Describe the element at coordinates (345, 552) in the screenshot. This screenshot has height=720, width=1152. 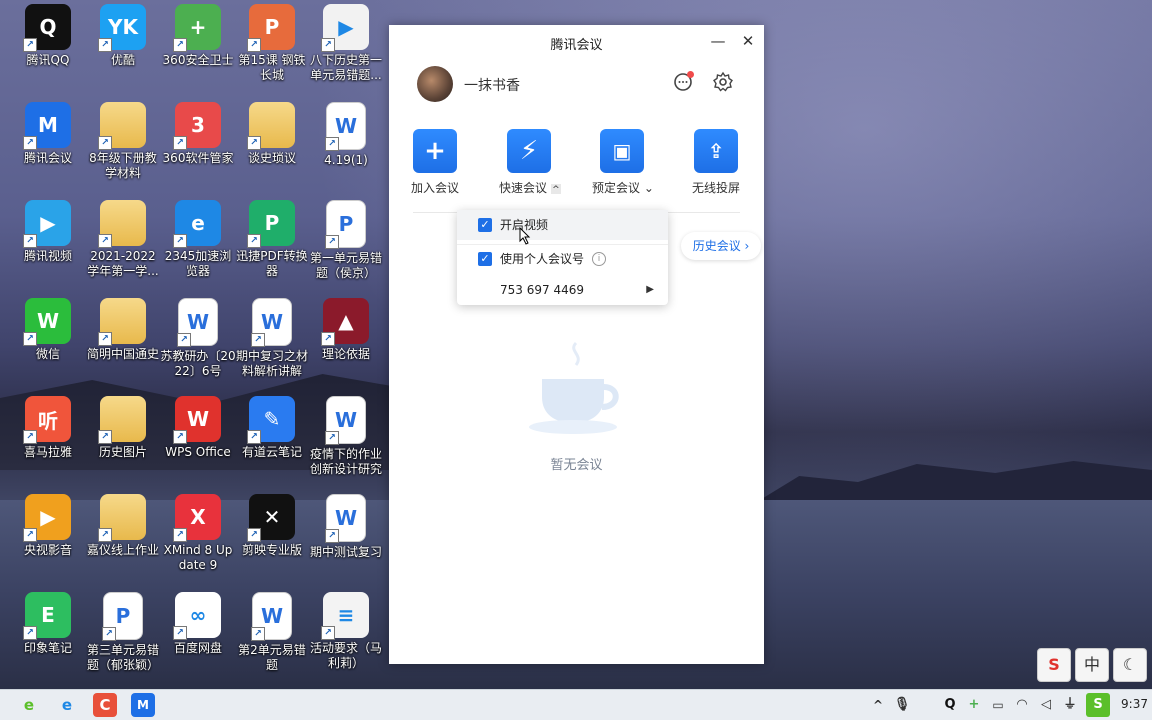
I see `desktop-icon-label: 期中测试复习` at that location.